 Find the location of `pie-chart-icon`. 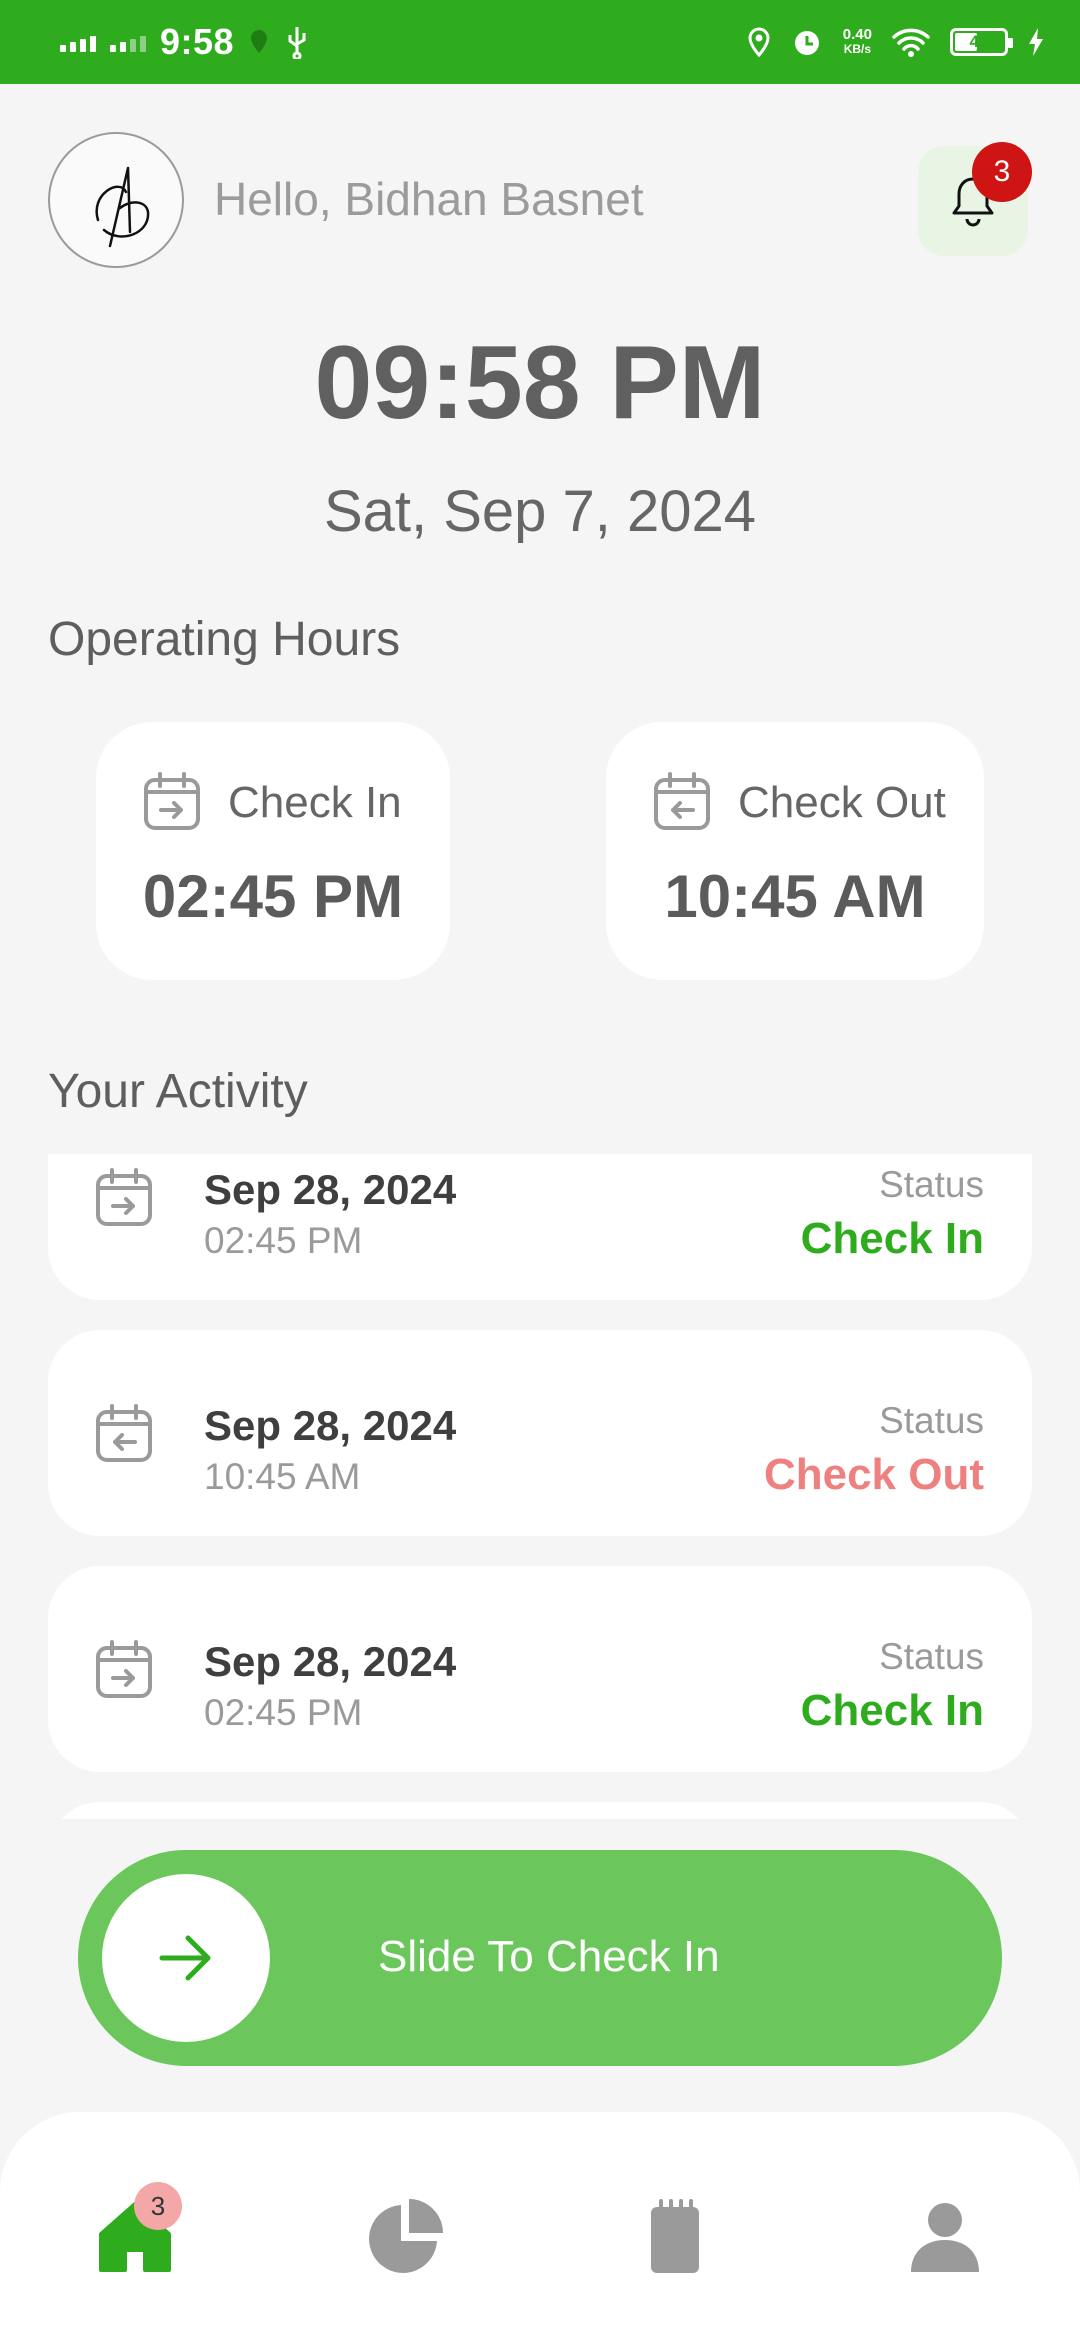

pie-chart-icon is located at coordinates (406, 2236).